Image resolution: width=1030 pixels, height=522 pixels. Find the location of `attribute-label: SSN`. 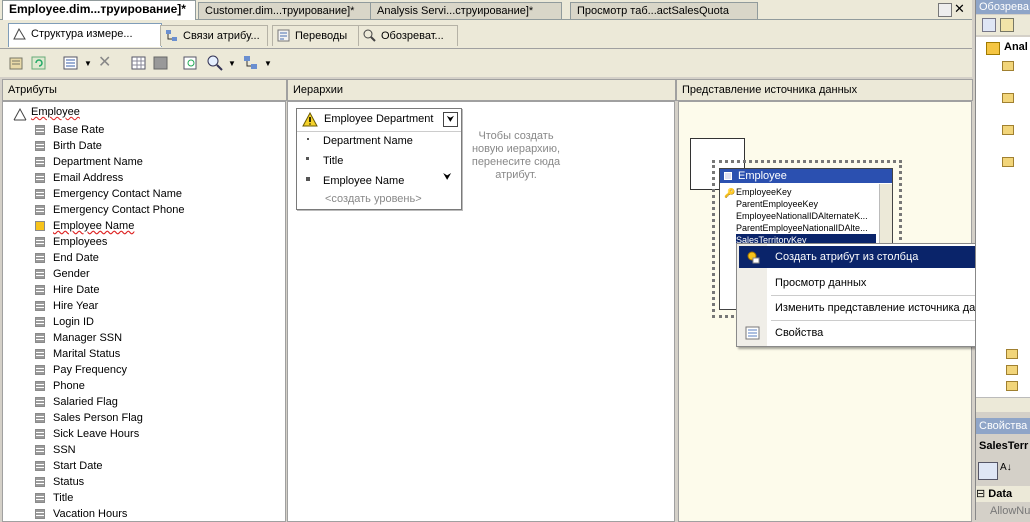

attribute-label: SSN is located at coordinates (64, 450).